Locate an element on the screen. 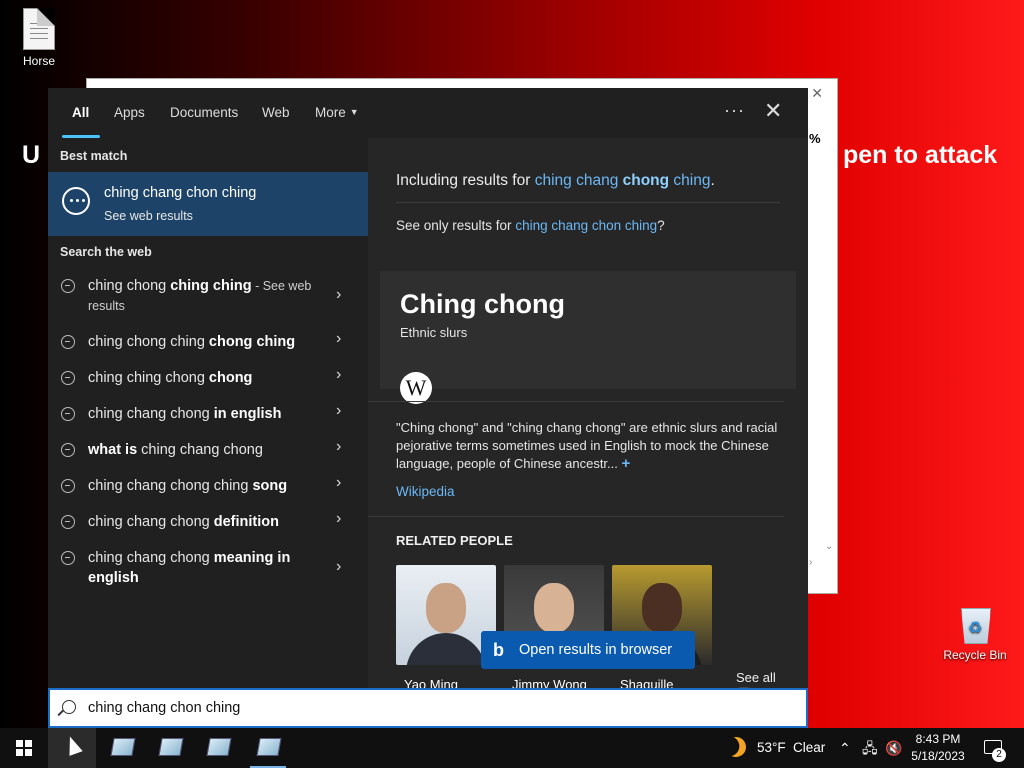 The height and width of the screenshot is (768, 1024). open-in-browser-button: b Open results in browser is located at coordinates (588, 650).